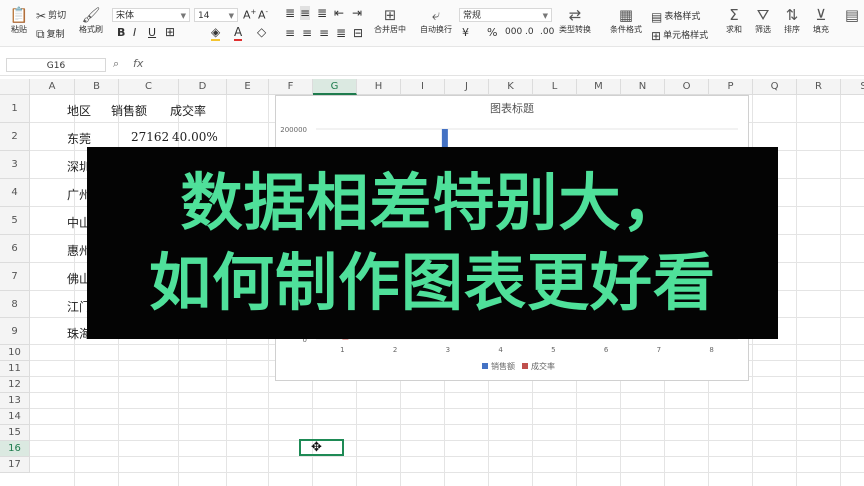 The image size is (864, 486). I want to click on column-header-i: I, so click(423, 87).